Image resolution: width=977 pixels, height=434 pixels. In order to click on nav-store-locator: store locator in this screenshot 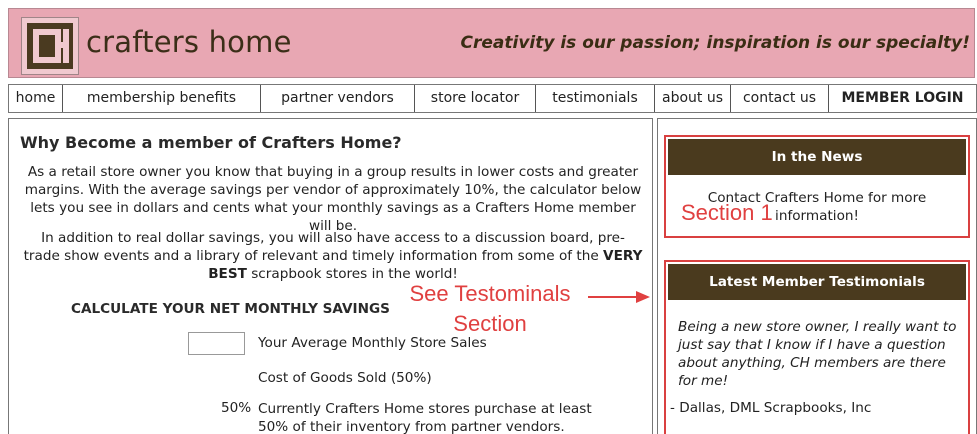, I will do `click(475, 98)`.